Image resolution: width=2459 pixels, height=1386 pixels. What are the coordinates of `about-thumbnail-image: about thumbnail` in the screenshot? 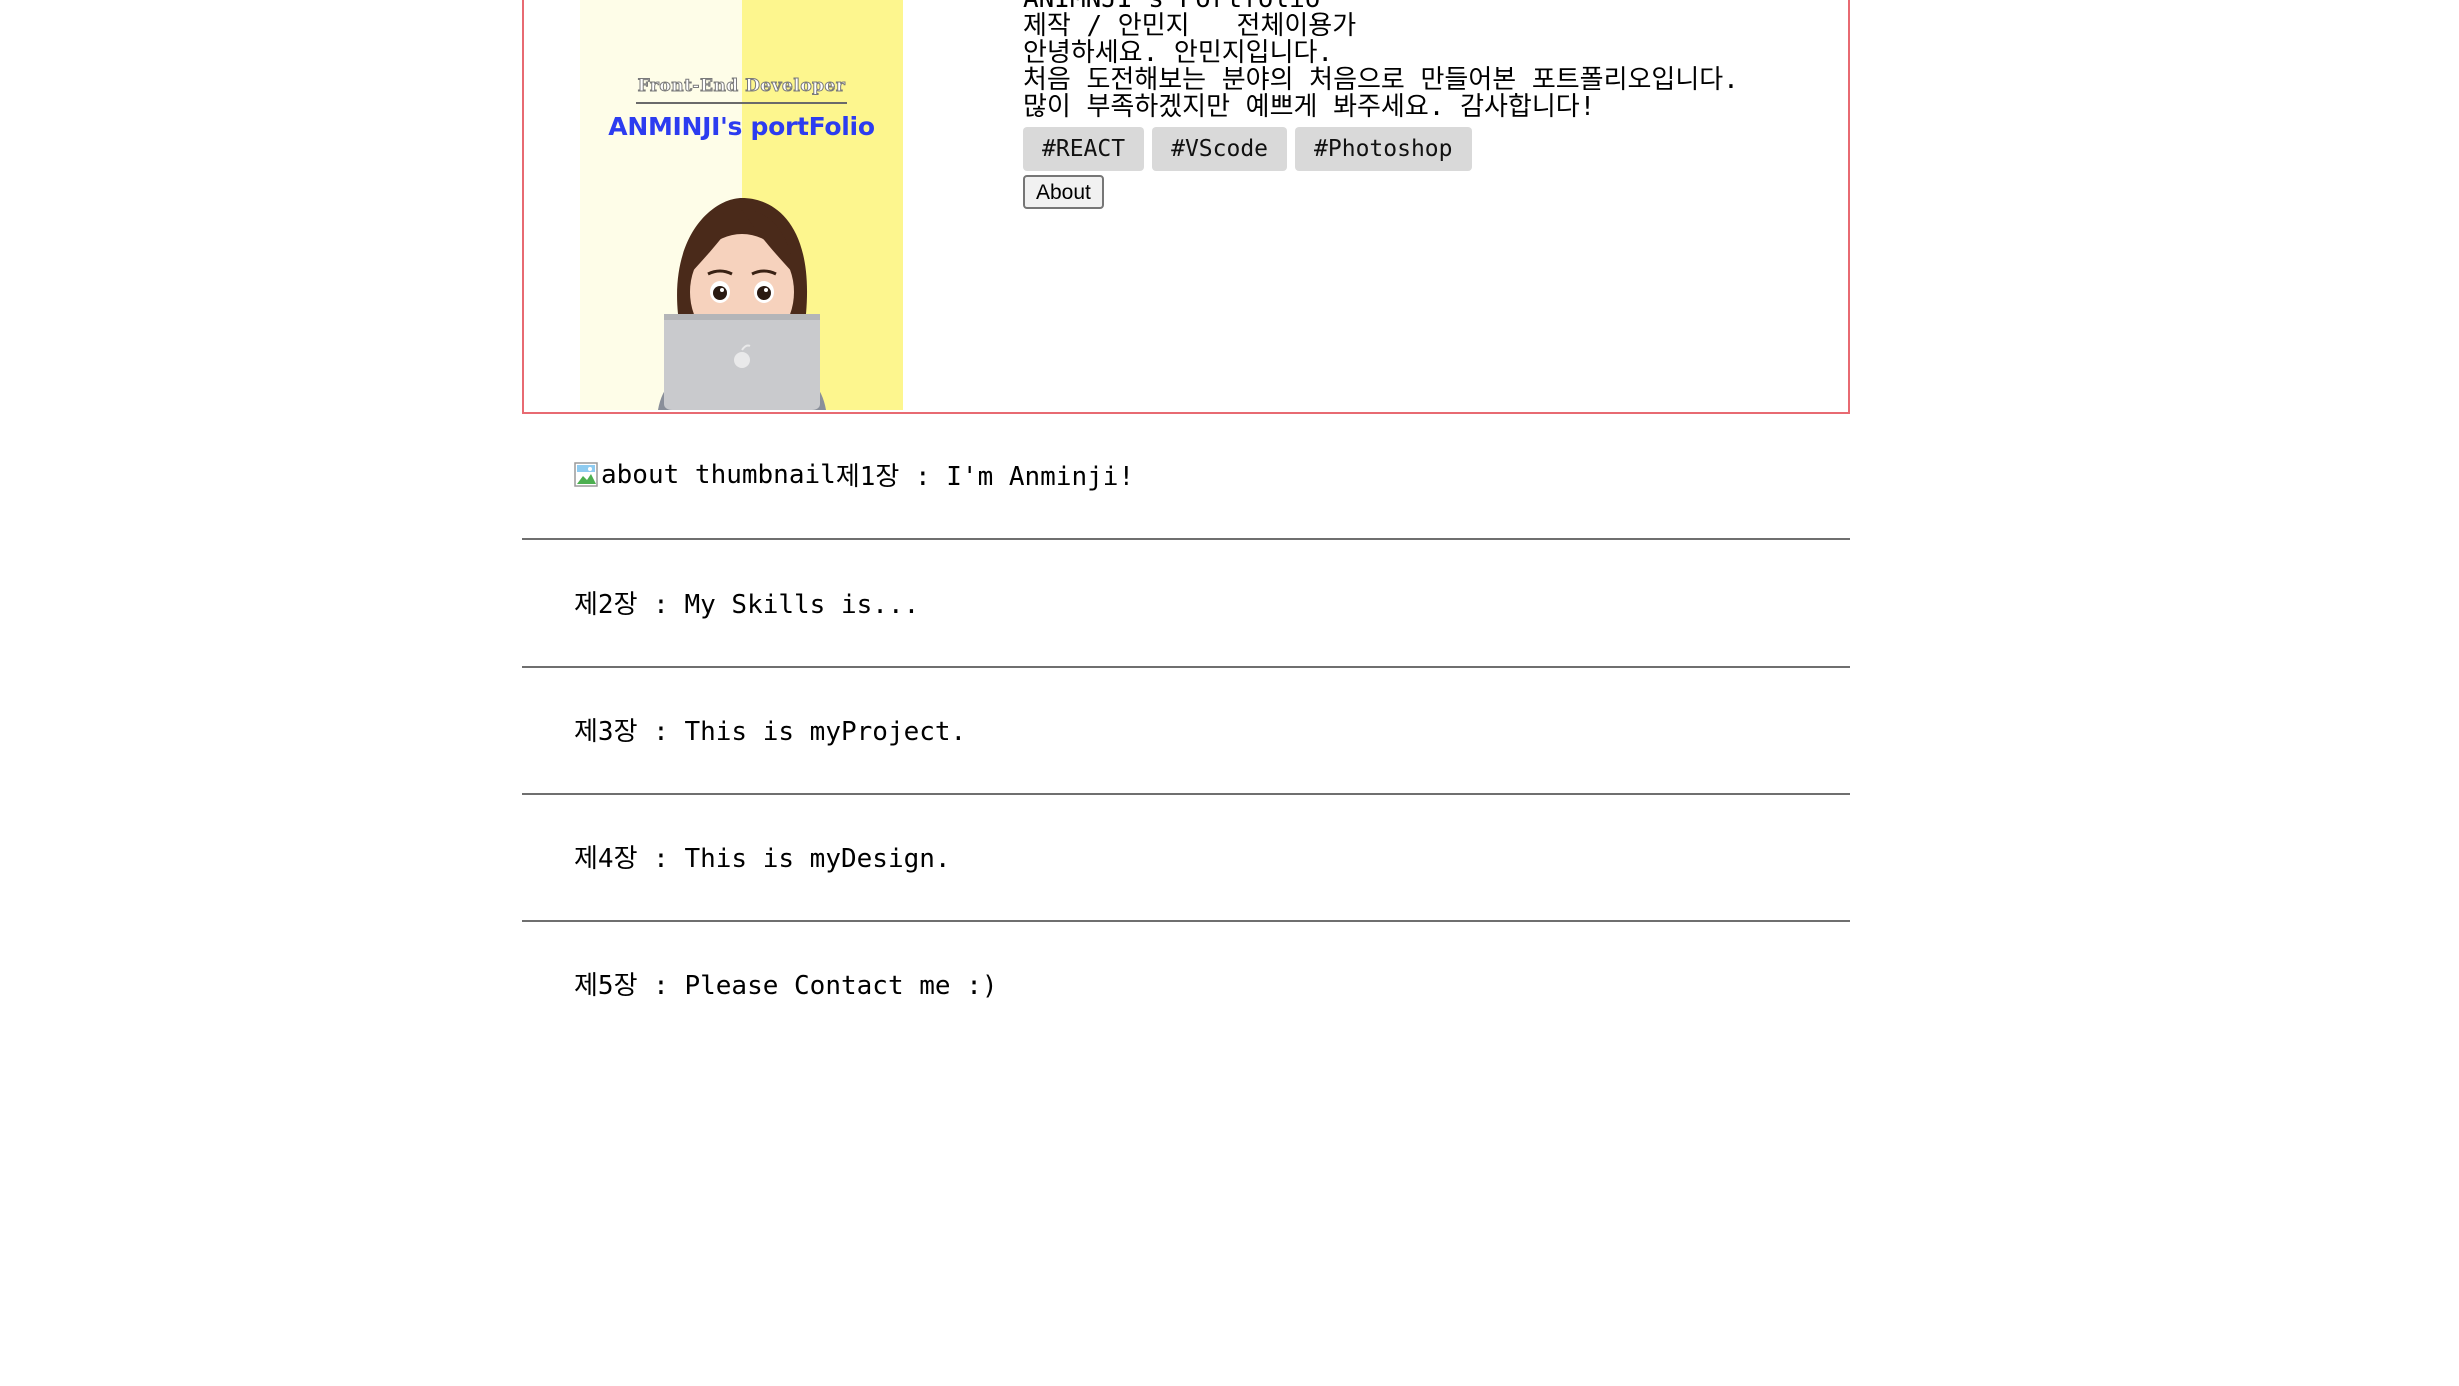 It's located at (705, 475).